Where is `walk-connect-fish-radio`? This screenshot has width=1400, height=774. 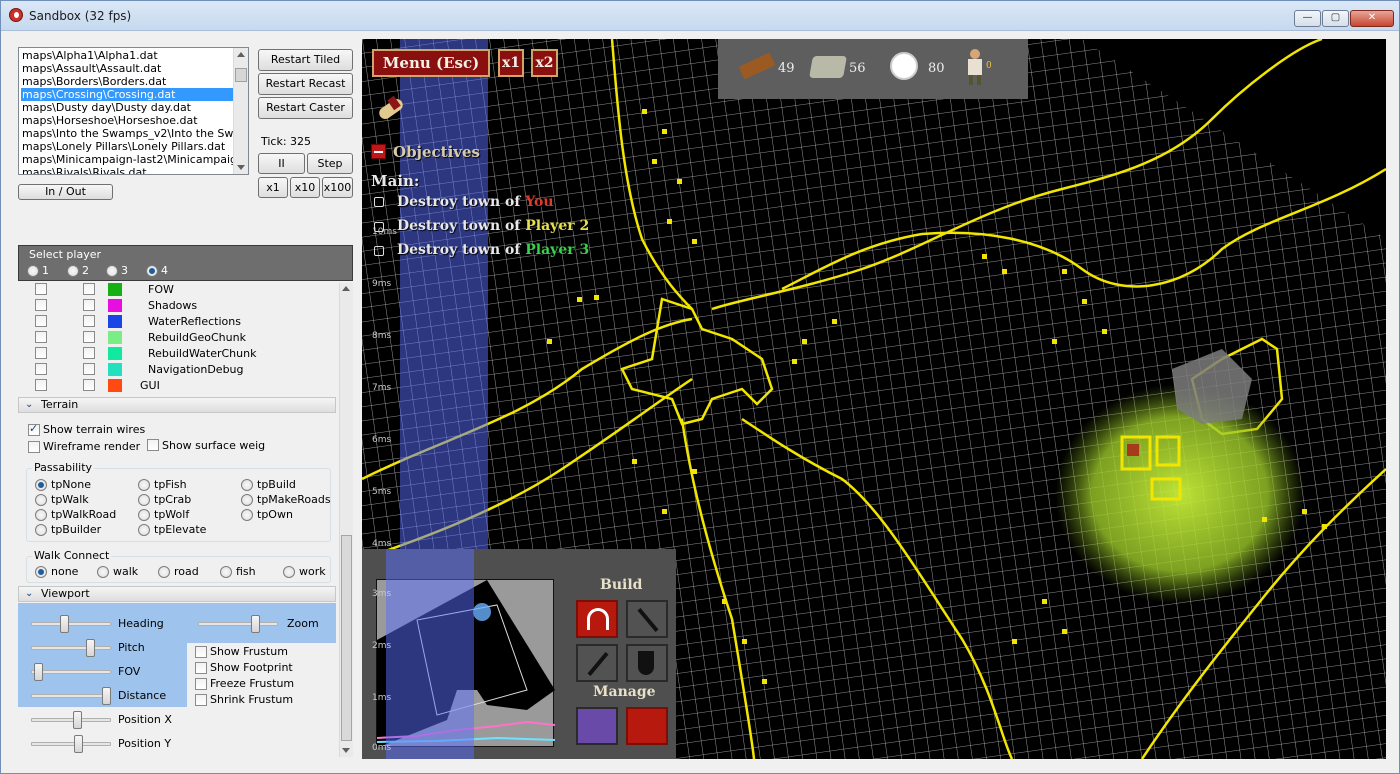
walk-connect-fish-radio is located at coordinates (226, 572).